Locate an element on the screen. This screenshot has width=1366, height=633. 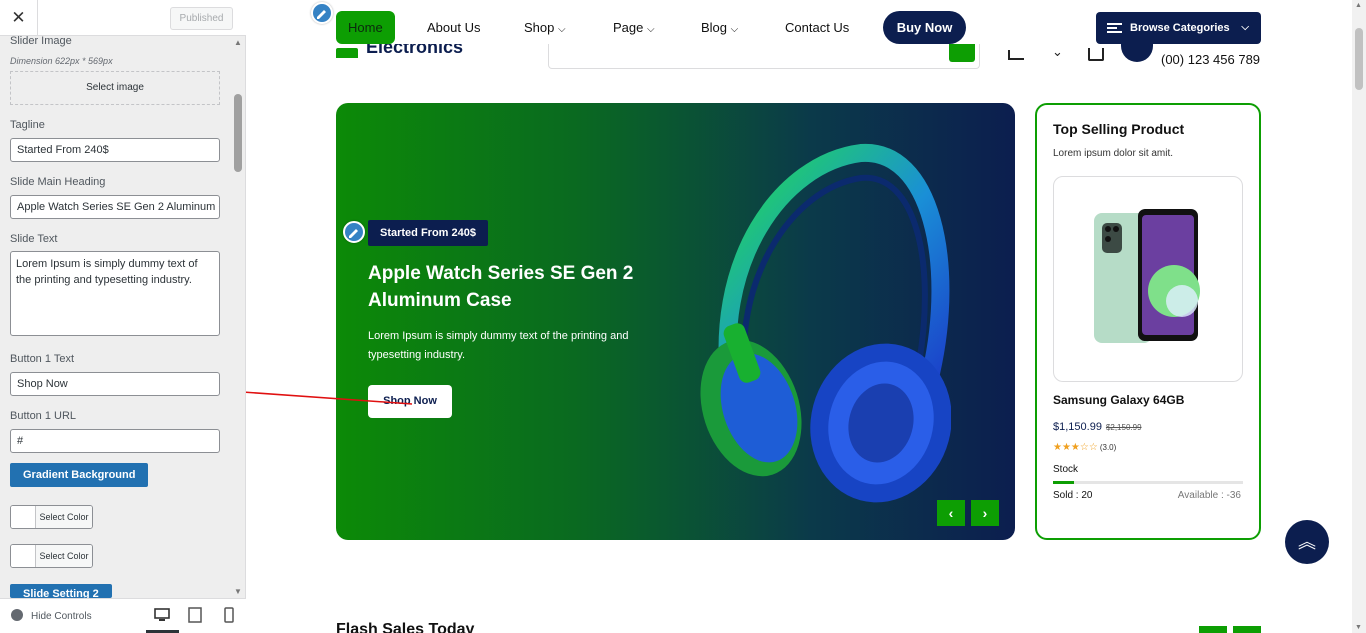
hide-controls-icon is located at coordinates (17, 615).